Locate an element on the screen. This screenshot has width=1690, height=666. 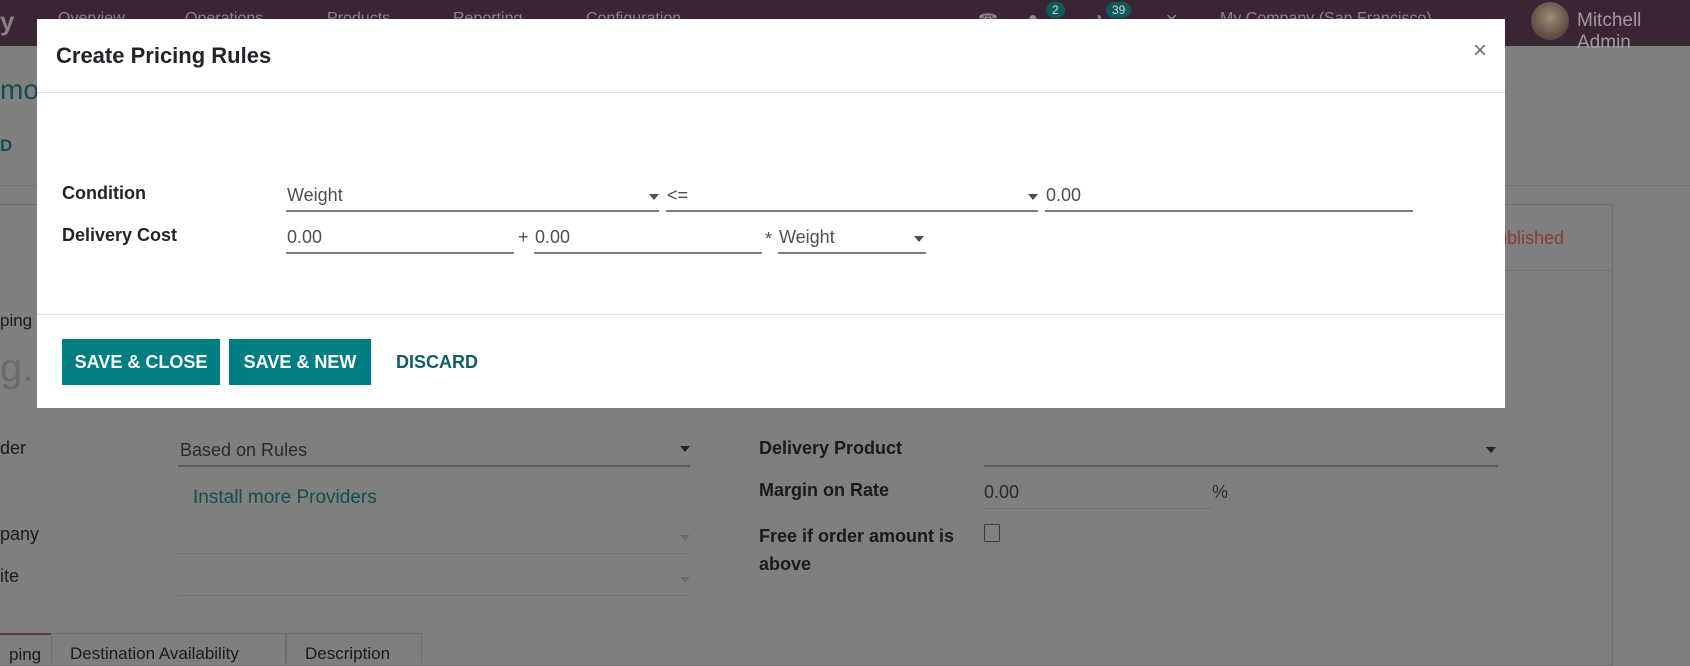
user-name: Mitchell Admin is located at coordinates (1633, 32).